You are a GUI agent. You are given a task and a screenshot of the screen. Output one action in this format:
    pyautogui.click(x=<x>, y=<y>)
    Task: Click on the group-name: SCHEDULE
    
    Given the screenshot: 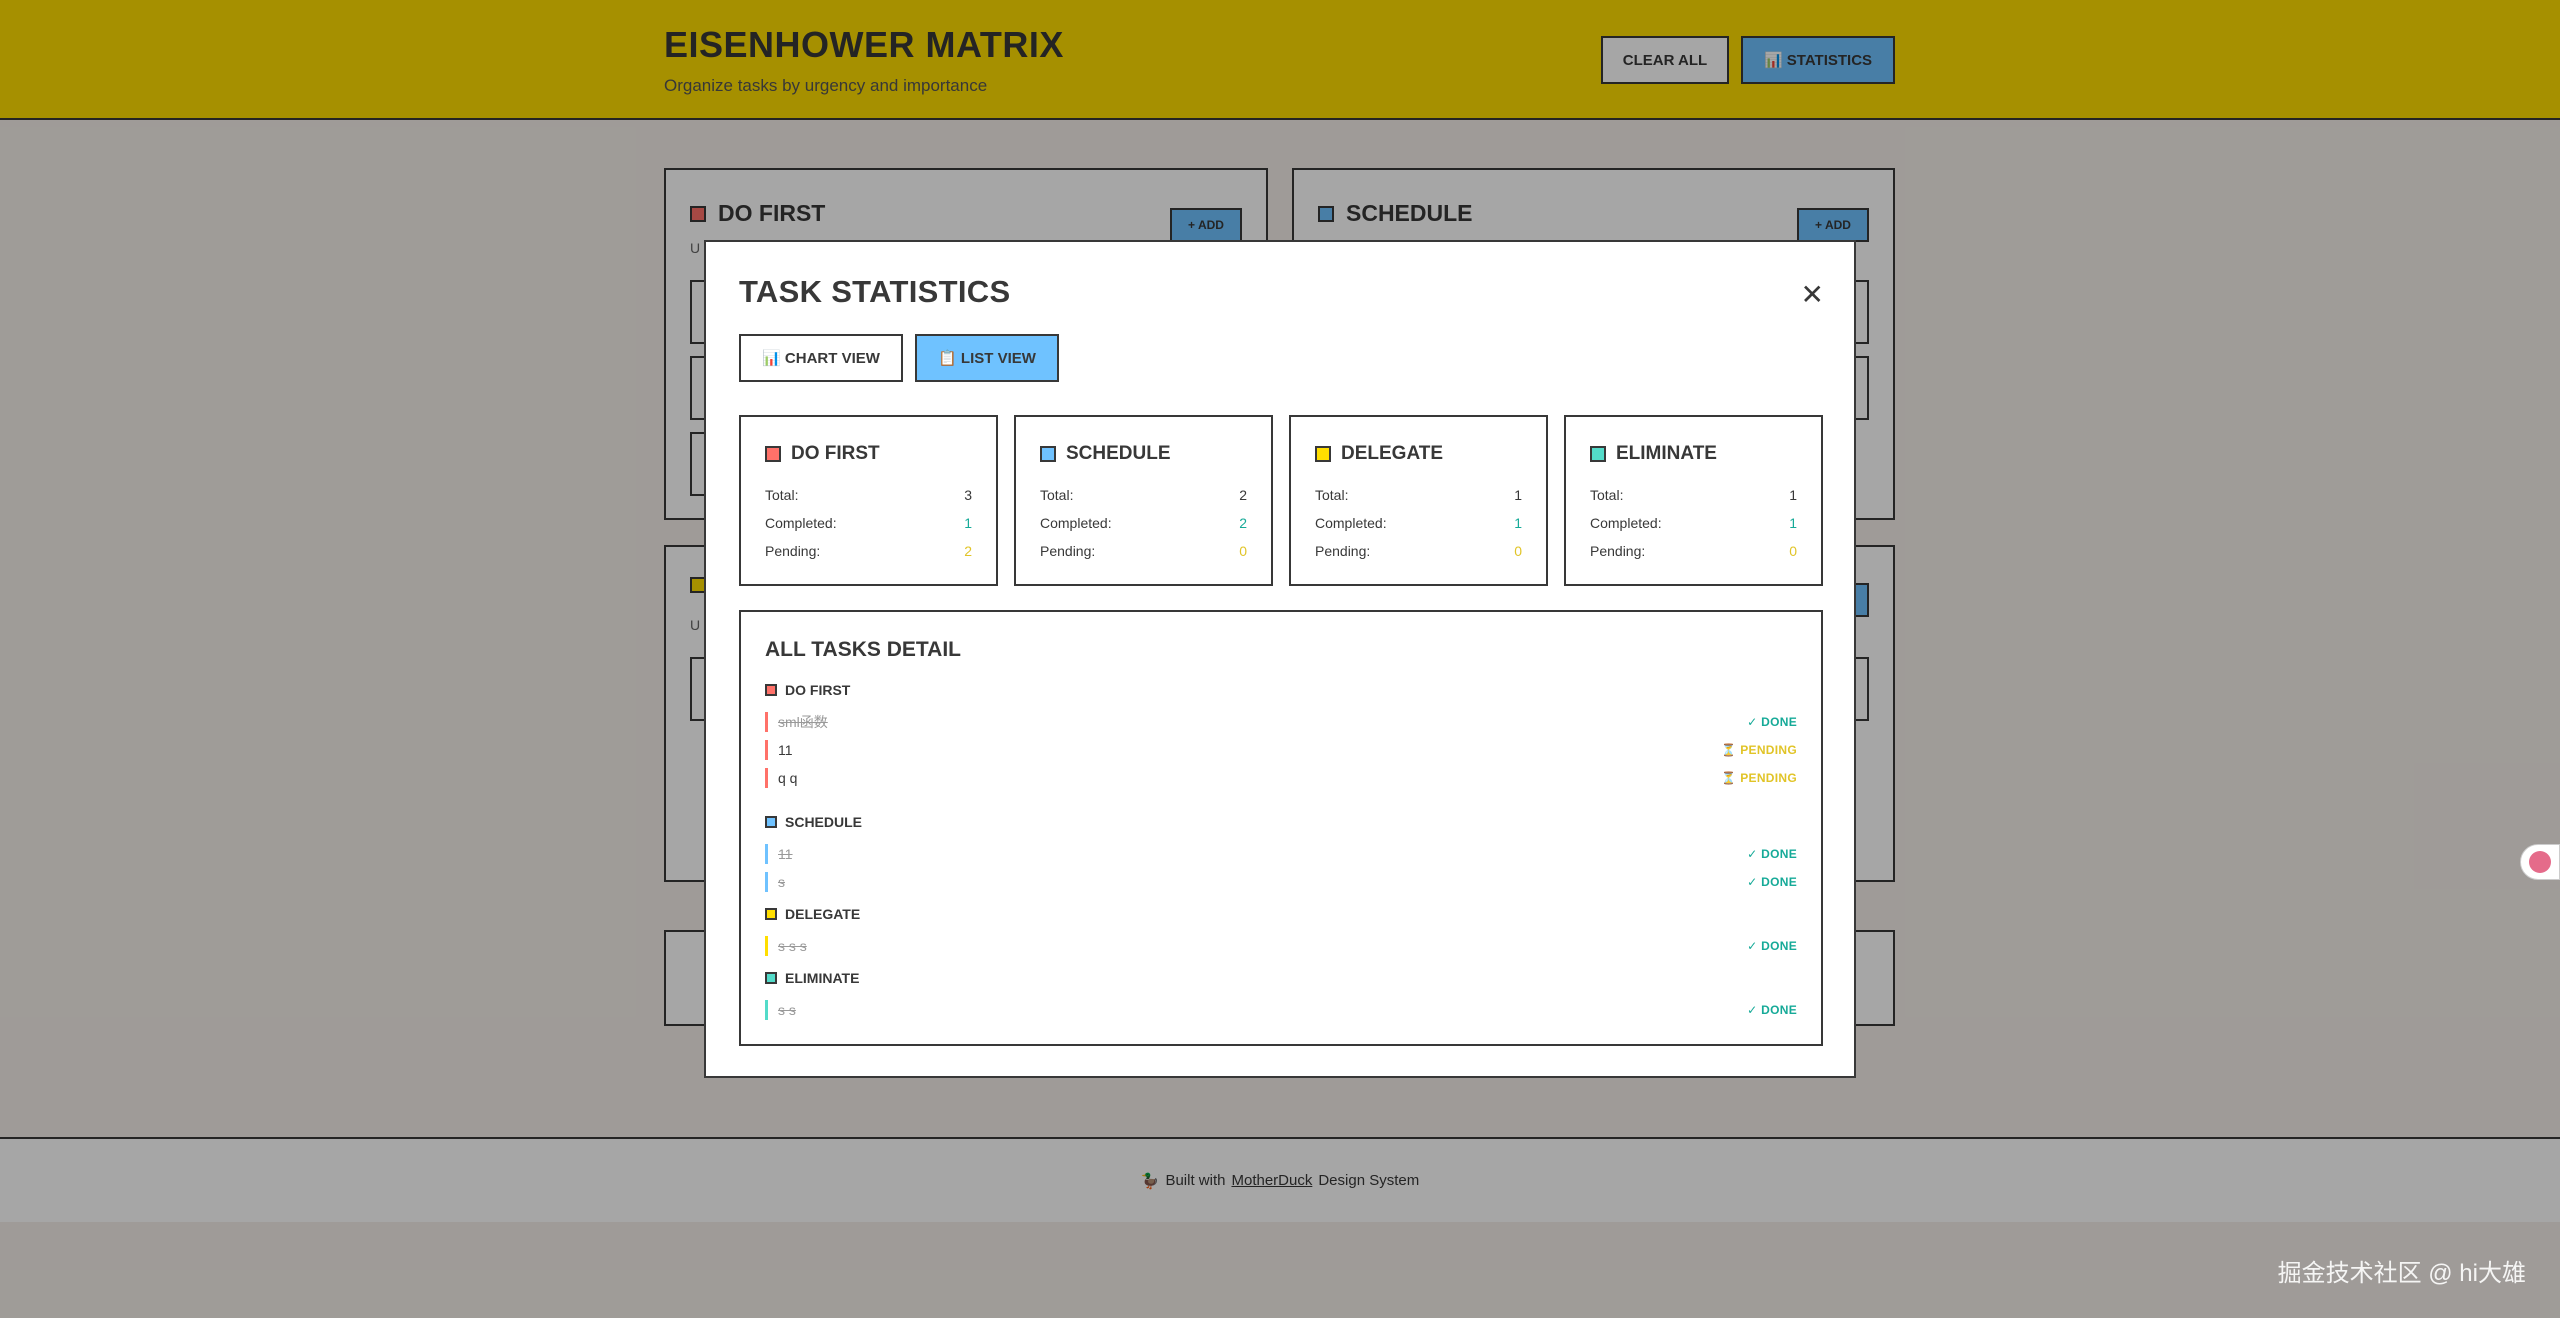 What is the action you would take?
    pyautogui.click(x=824, y=822)
    